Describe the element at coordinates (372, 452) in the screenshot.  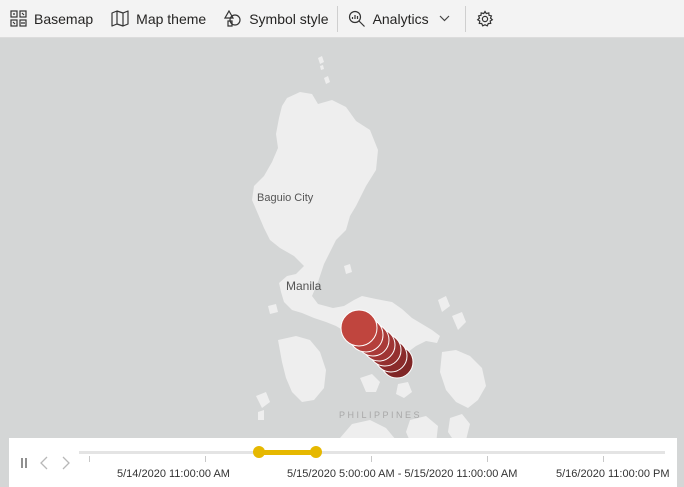
I see `timeline-track` at that location.